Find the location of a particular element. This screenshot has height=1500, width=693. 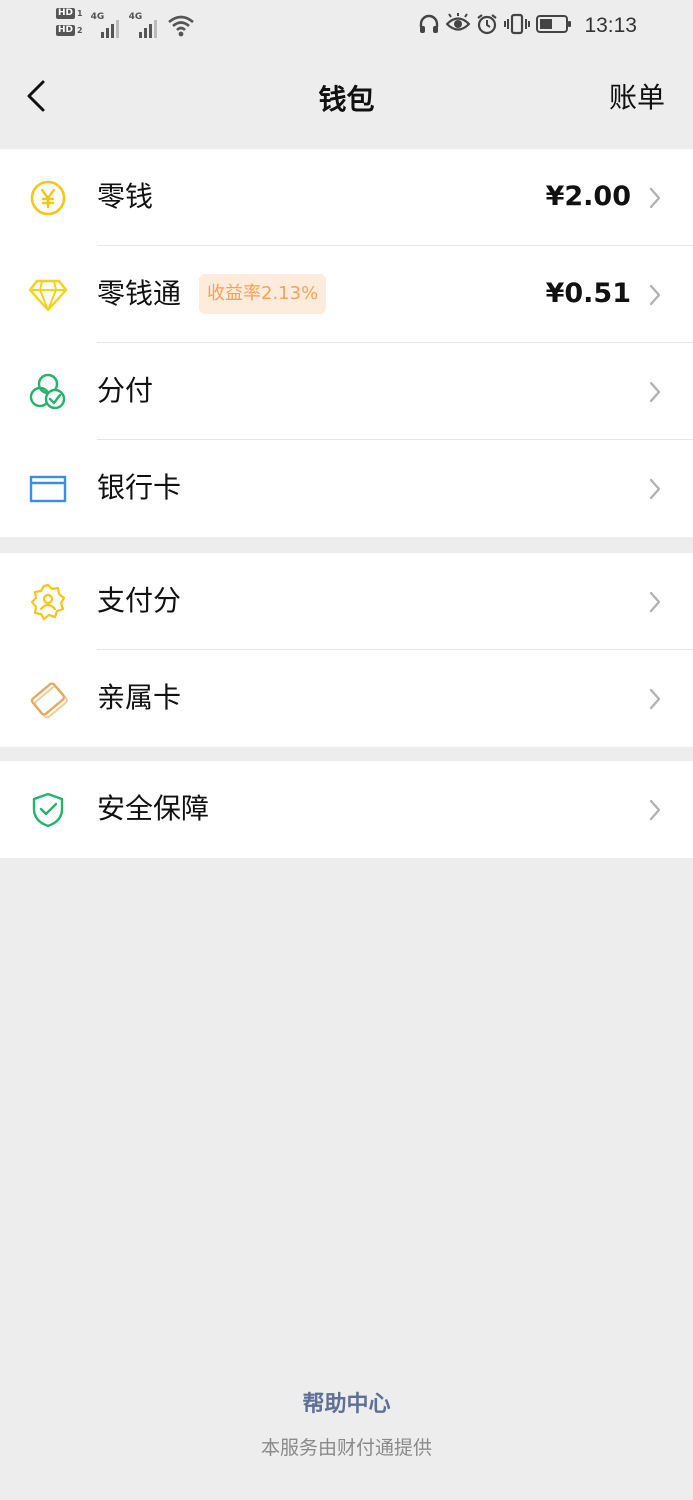

hd-indicator-2: HD 2 is located at coordinates (69, 30).